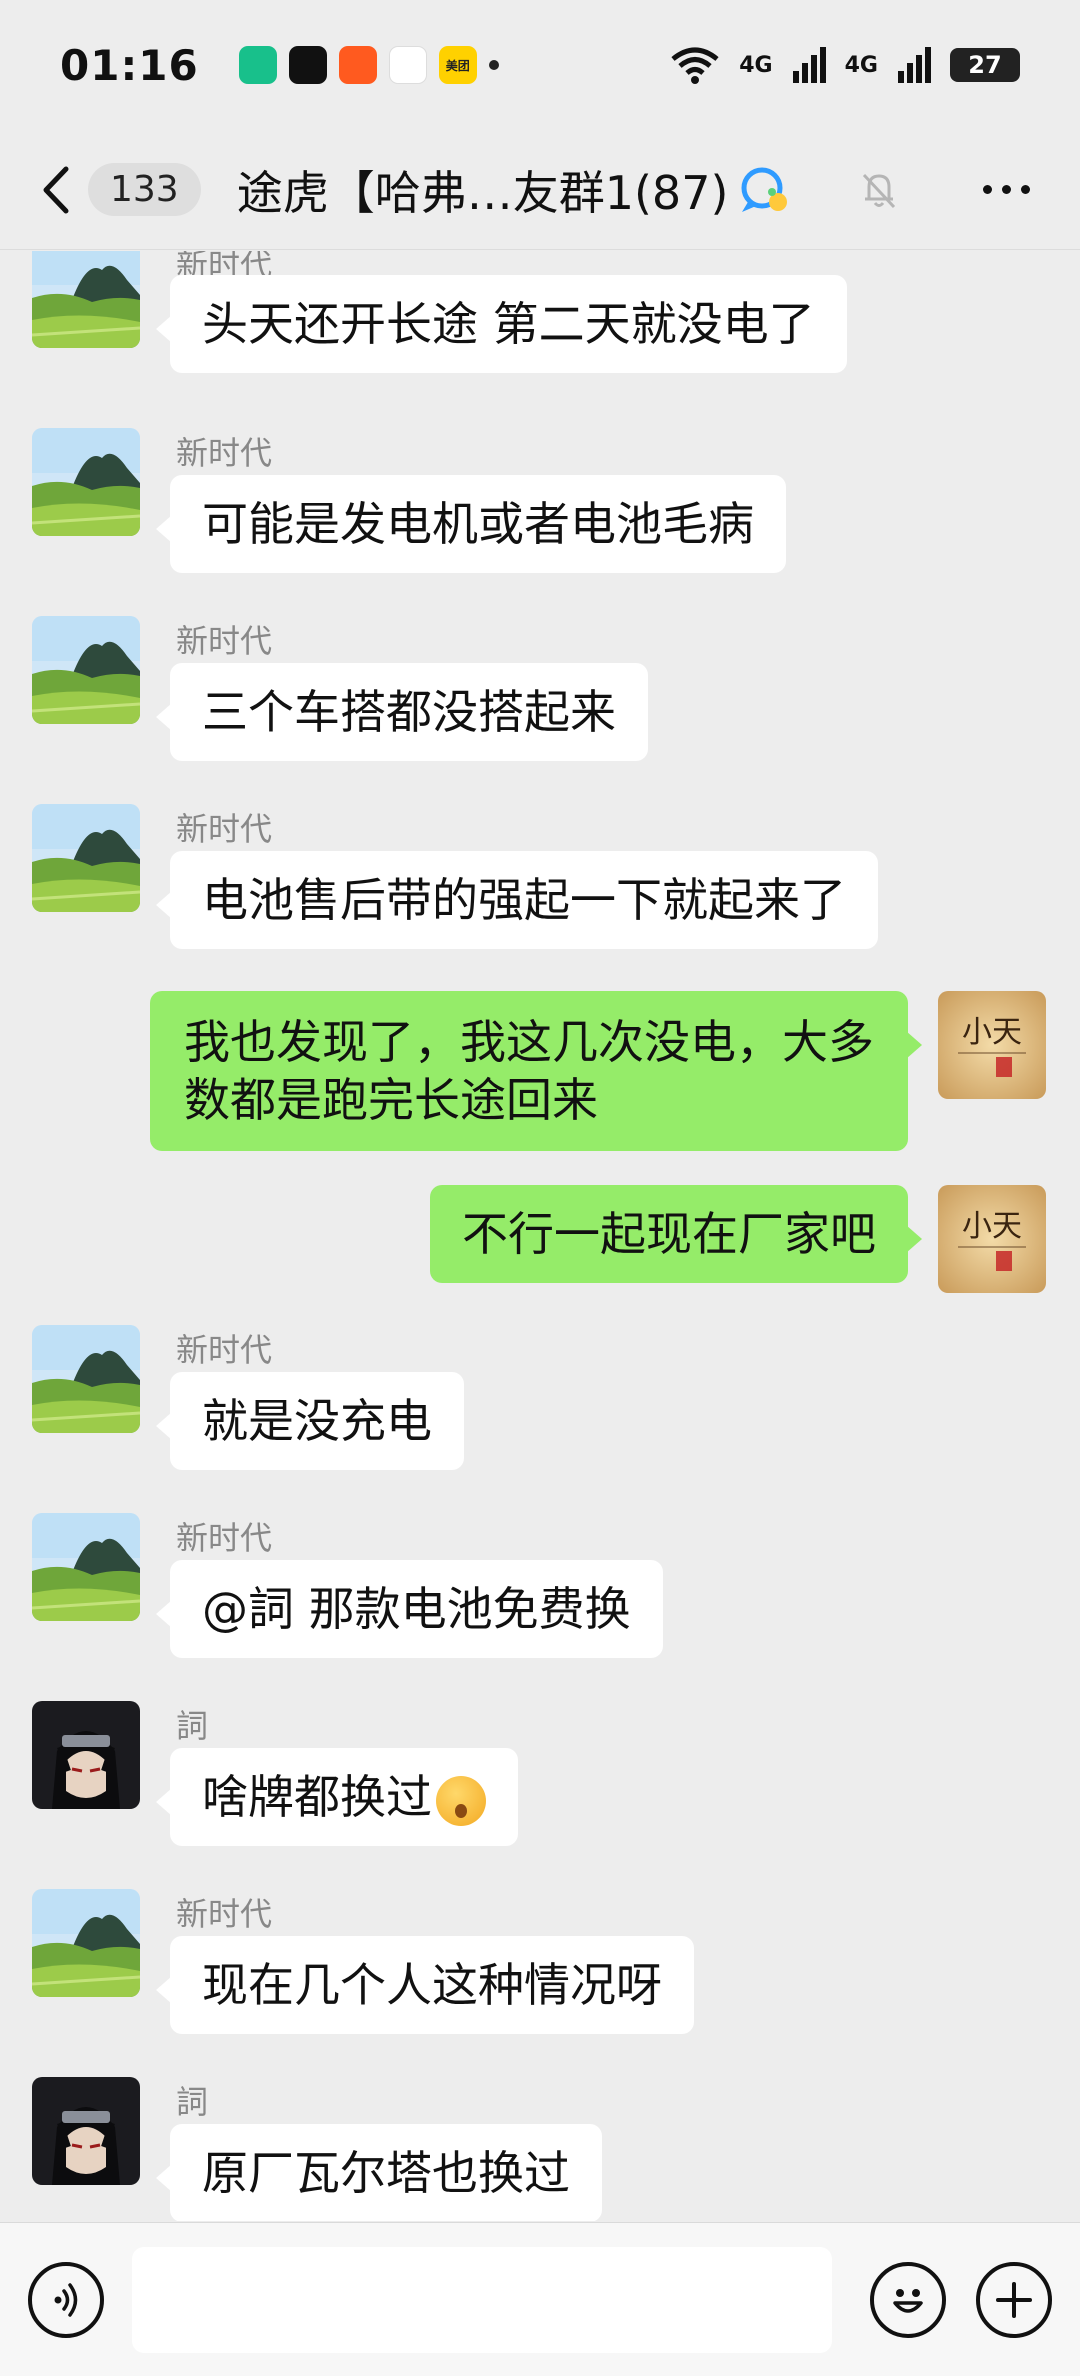 Image resolution: width=1080 pixels, height=2376 pixels. Describe the element at coordinates (391, 1100) in the screenshot. I see `message-text: 数都是跑完长途回来` at that location.